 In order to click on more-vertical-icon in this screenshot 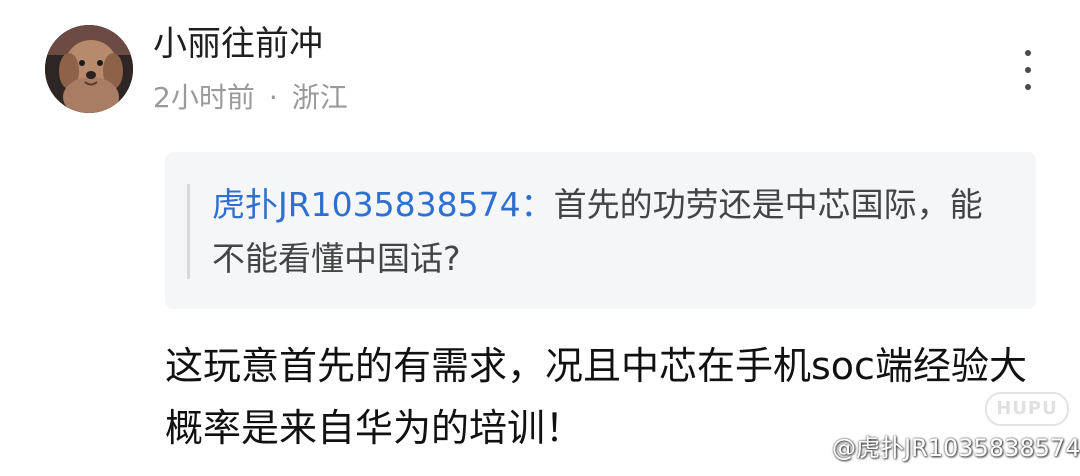, I will do `click(1028, 53)`.